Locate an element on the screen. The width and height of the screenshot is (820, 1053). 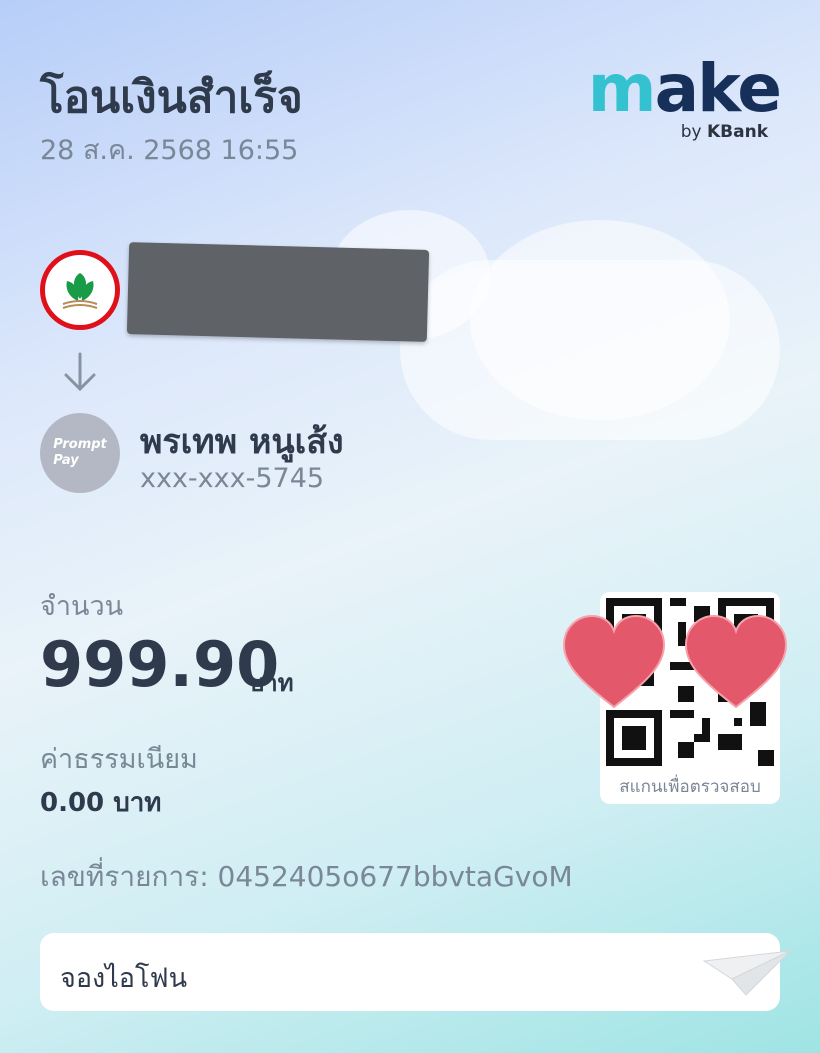
paper-plane-icon is located at coordinates (747, 976).